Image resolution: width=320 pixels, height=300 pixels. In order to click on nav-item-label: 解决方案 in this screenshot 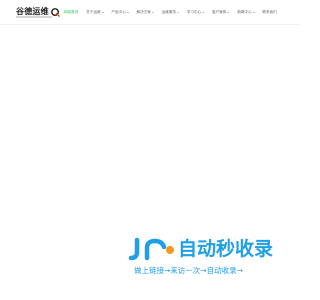, I will do `click(143, 11)`.